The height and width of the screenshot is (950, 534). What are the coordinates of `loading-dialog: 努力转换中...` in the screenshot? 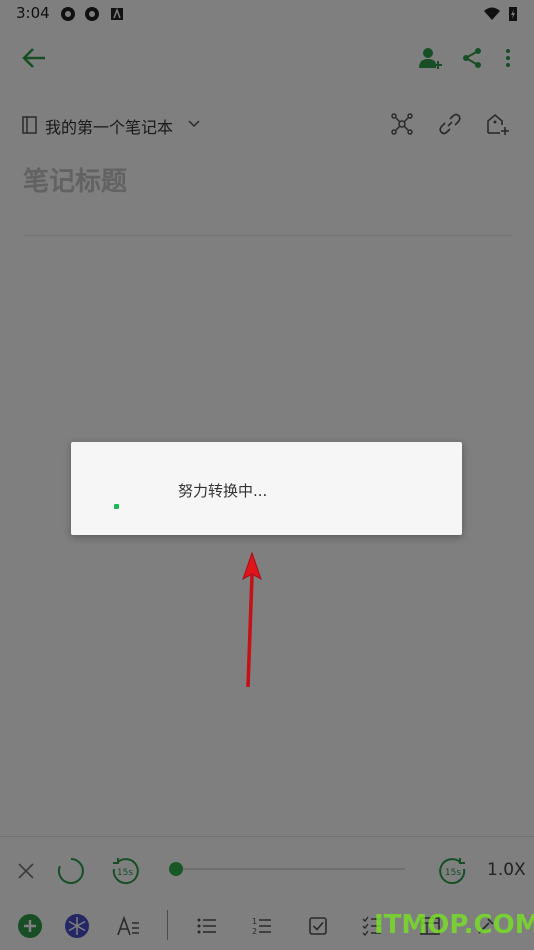 It's located at (266, 488).